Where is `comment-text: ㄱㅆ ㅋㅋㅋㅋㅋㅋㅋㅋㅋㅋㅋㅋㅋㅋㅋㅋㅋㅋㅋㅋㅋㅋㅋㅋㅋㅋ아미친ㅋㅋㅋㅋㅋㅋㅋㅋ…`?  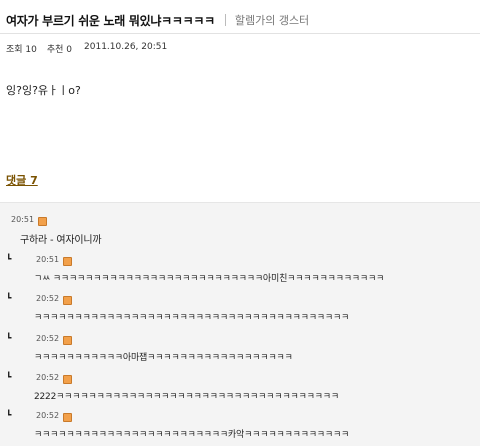 comment-text: ㄱㅆ ㅋㅋㅋㅋㅋㅋㅋㅋㅋㅋㅋㅋㅋㅋㅋㅋㅋㅋㅋㅋㅋㅋㅋㅋㅋㅋ아미친ㅋㅋㅋㅋㅋㅋㅋㅋ… is located at coordinates (209, 279).